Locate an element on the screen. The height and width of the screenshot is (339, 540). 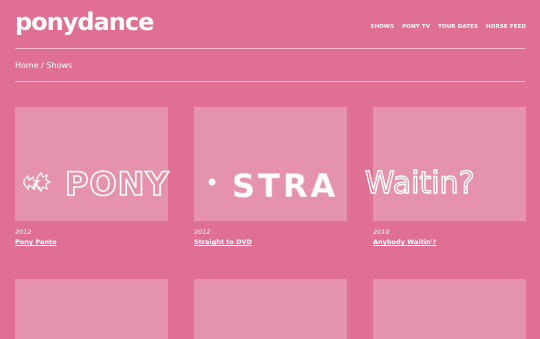
show-thumbnail: Waitin? is located at coordinates (445, 164).